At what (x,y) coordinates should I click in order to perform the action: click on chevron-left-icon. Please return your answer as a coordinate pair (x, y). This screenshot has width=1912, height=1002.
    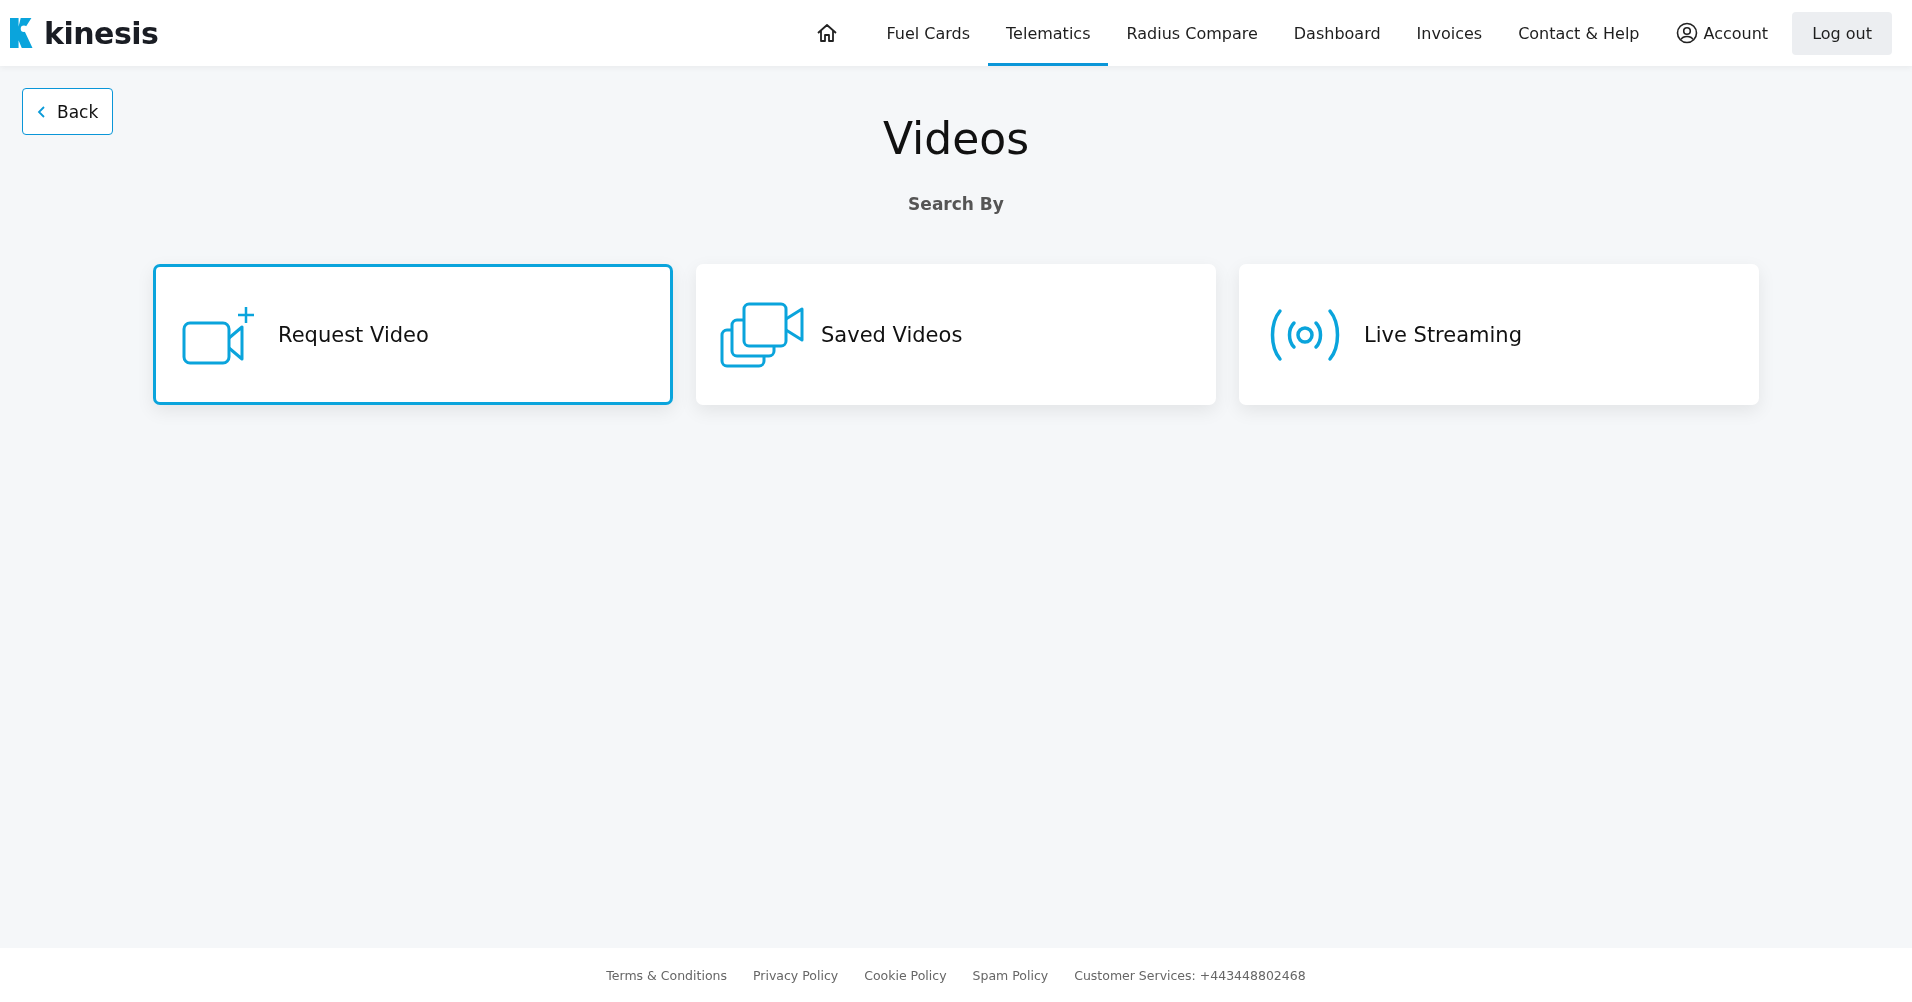
    Looking at the image, I should click on (42, 111).